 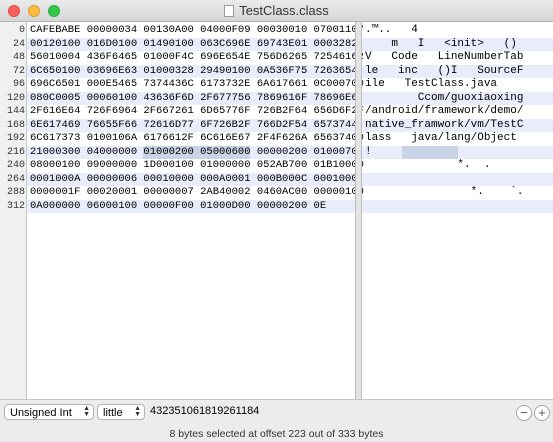 What do you see at coordinates (229, 11) in the screenshot?
I see `document-icon` at bounding box center [229, 11].